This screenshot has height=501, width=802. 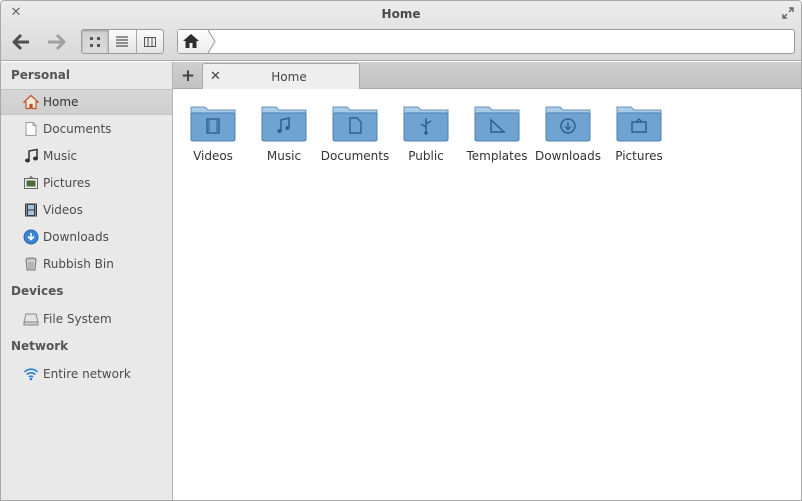 What do you see at coordinates (568, 156) in the screenshot?
I see `folder-label: Downloads` at bounding box center [568, 156].